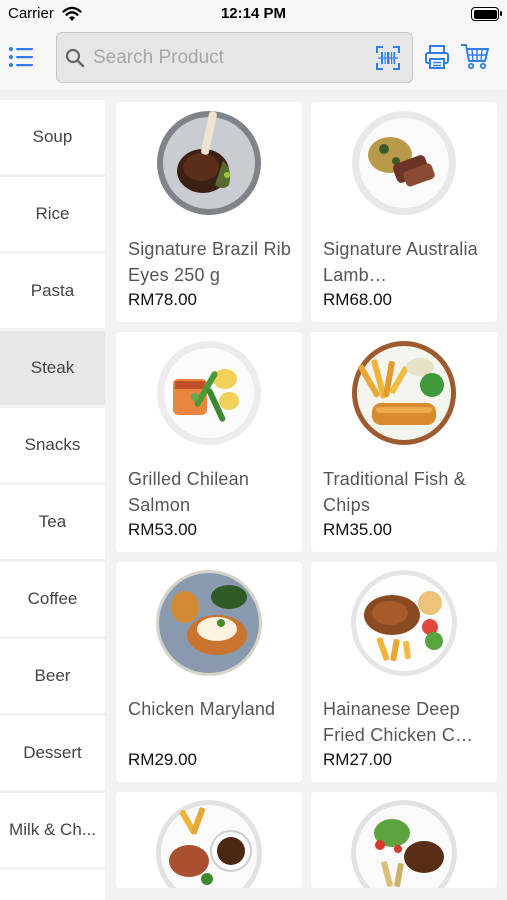 The image size is (507, 900). I want to click on category-steak: Steak, so click(52, 368).